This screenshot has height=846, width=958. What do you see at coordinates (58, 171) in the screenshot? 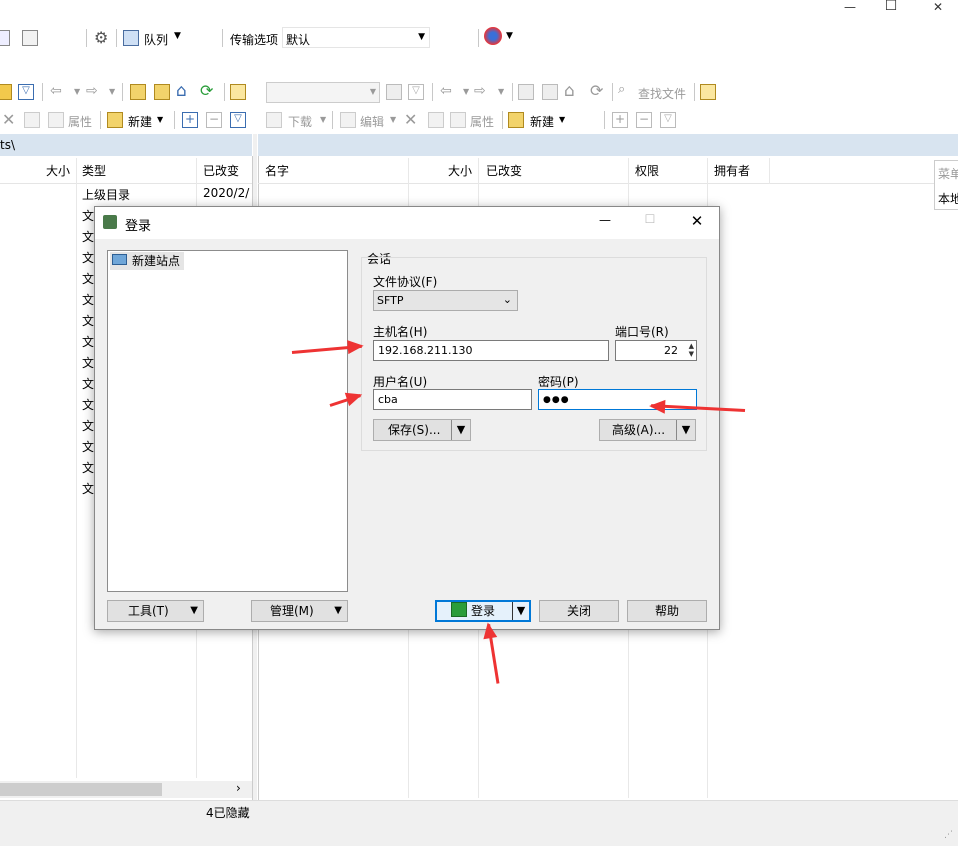
I see `local-col-size: 大小` at bounding box center [58, 171].